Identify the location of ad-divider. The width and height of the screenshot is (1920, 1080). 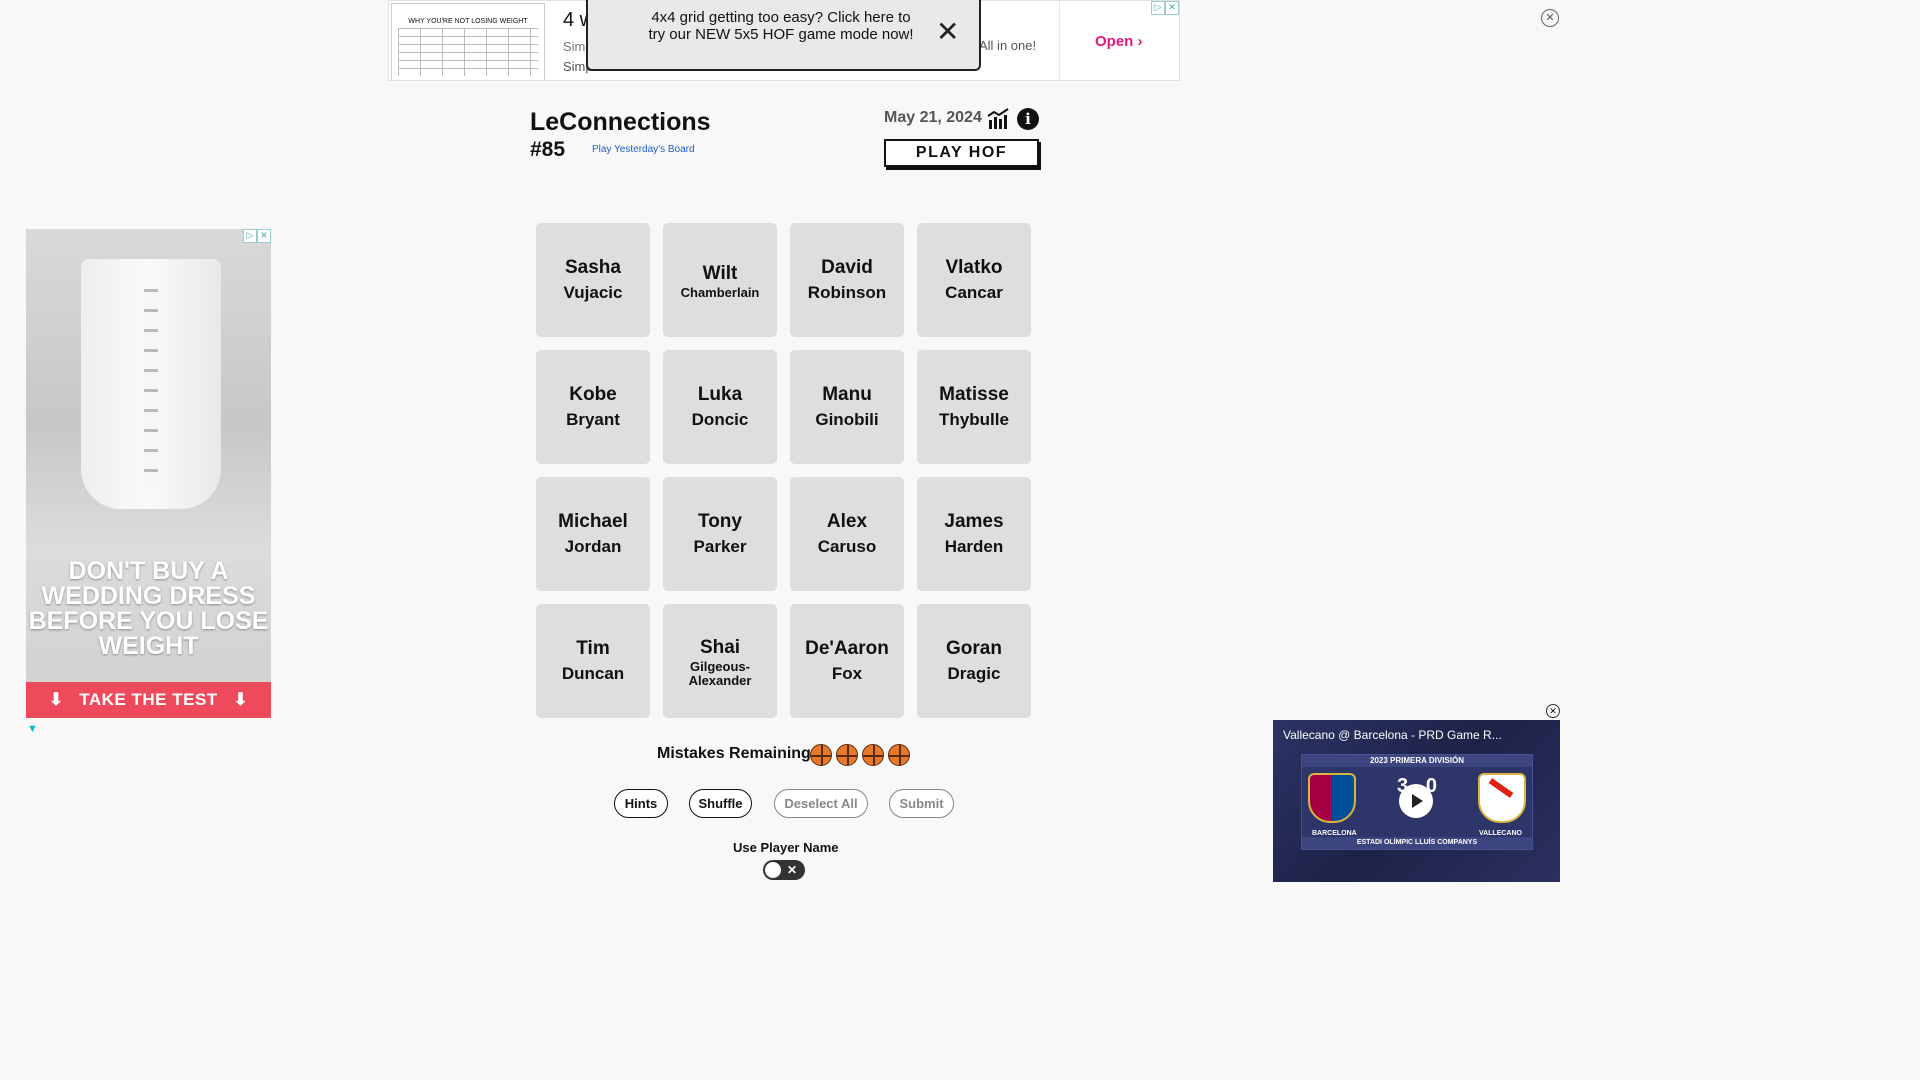
(1059, 40).